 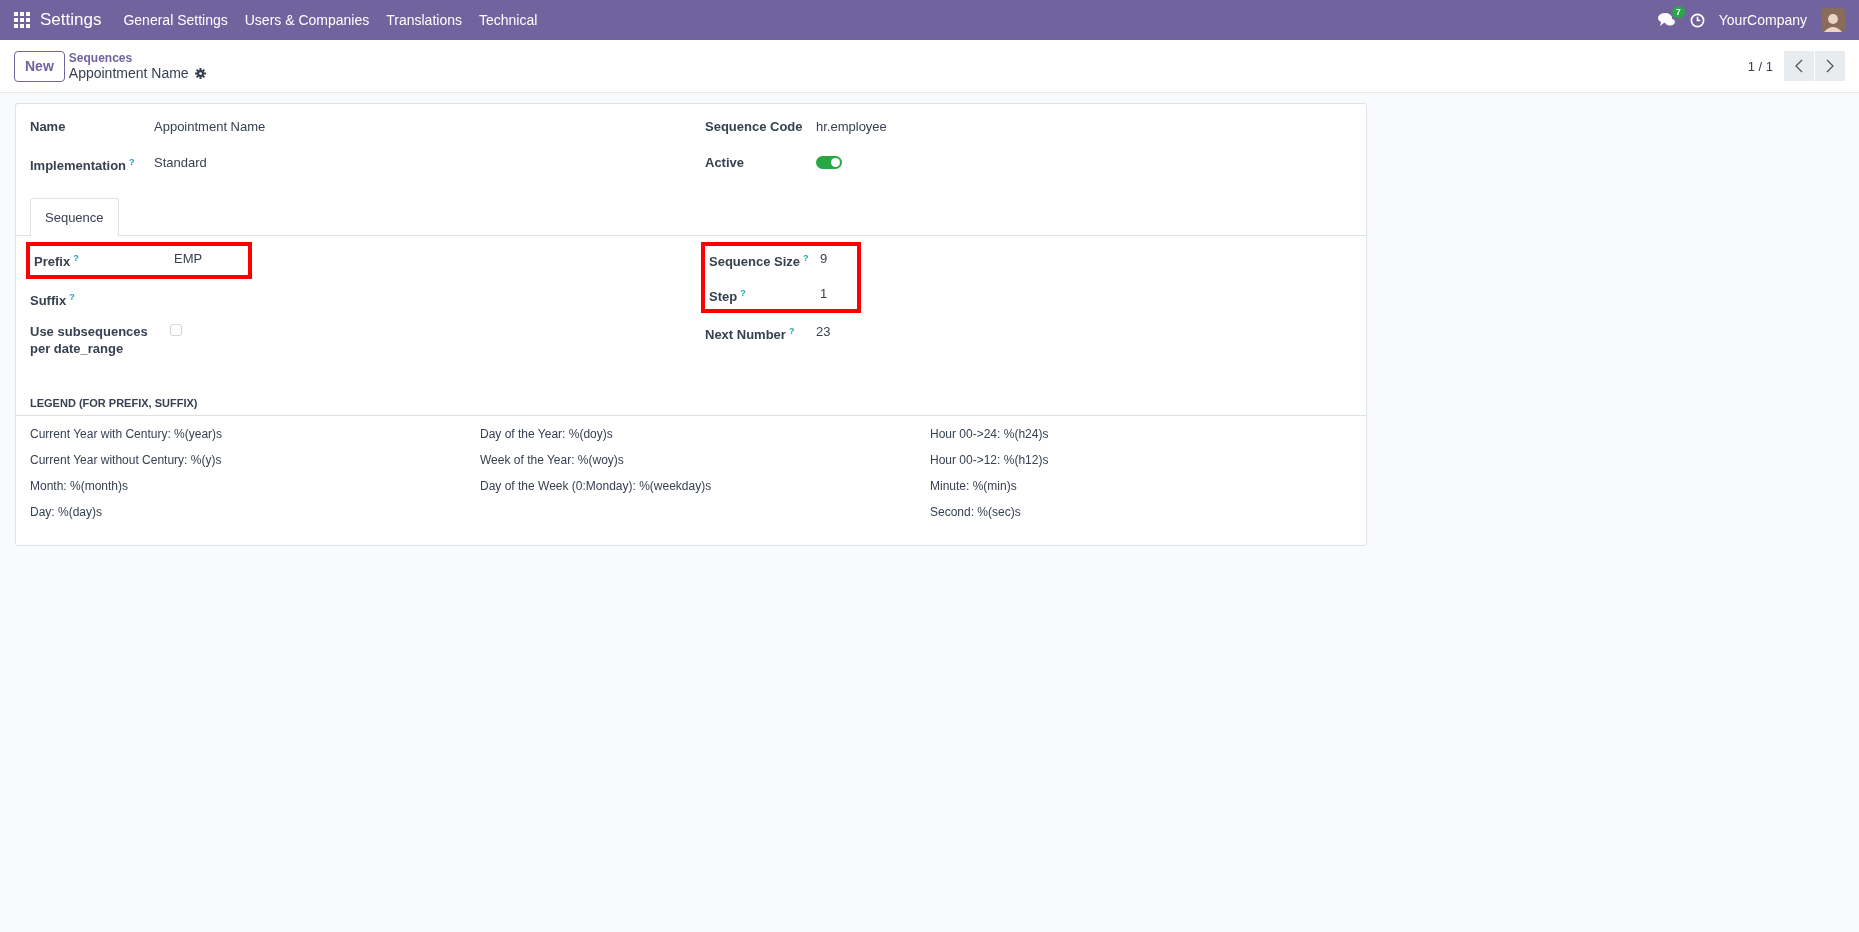 I want to click on field-label: Suffix $^{?}$, so click(x=53, y=299).